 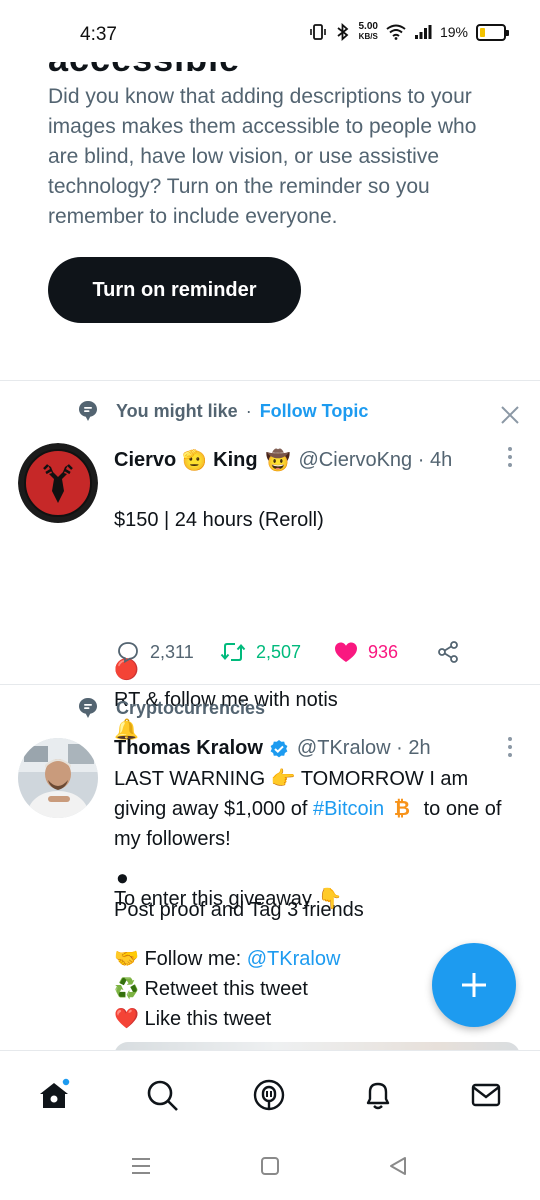 I want to click on mention-tkralow: @TKralow, so click(x=294, y=959).